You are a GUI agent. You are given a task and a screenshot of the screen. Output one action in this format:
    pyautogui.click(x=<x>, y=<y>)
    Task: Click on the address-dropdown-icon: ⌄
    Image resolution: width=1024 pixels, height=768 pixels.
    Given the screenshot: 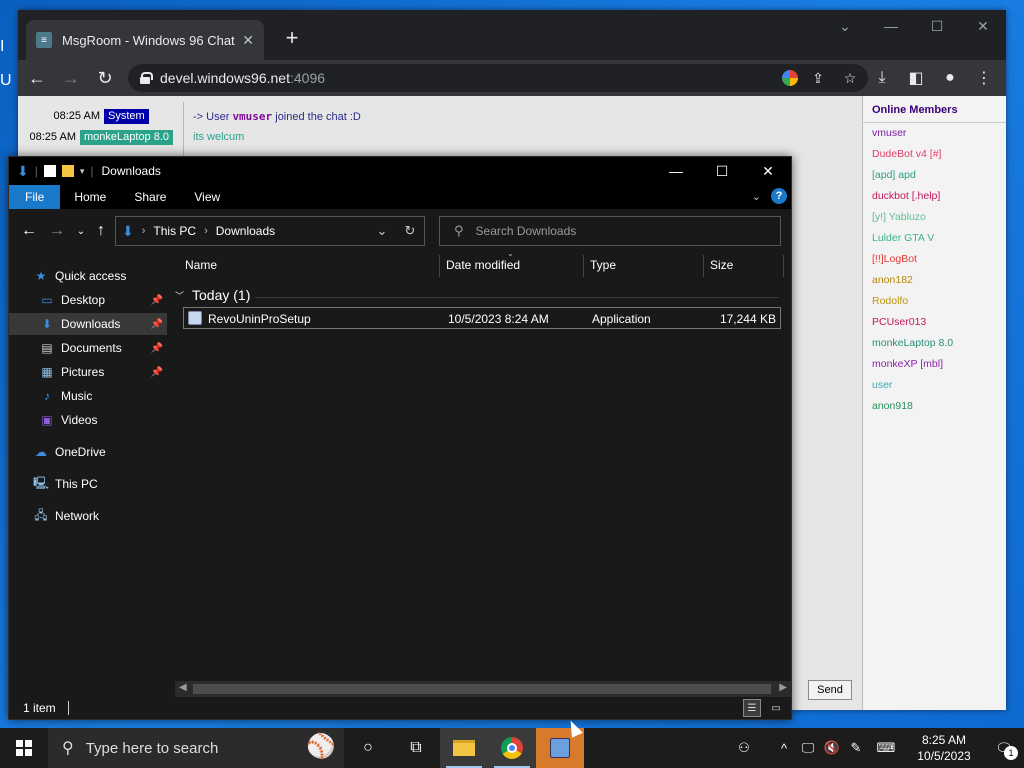 What is the action you would take?
    pyautogui.click(x=382, y=231)
    